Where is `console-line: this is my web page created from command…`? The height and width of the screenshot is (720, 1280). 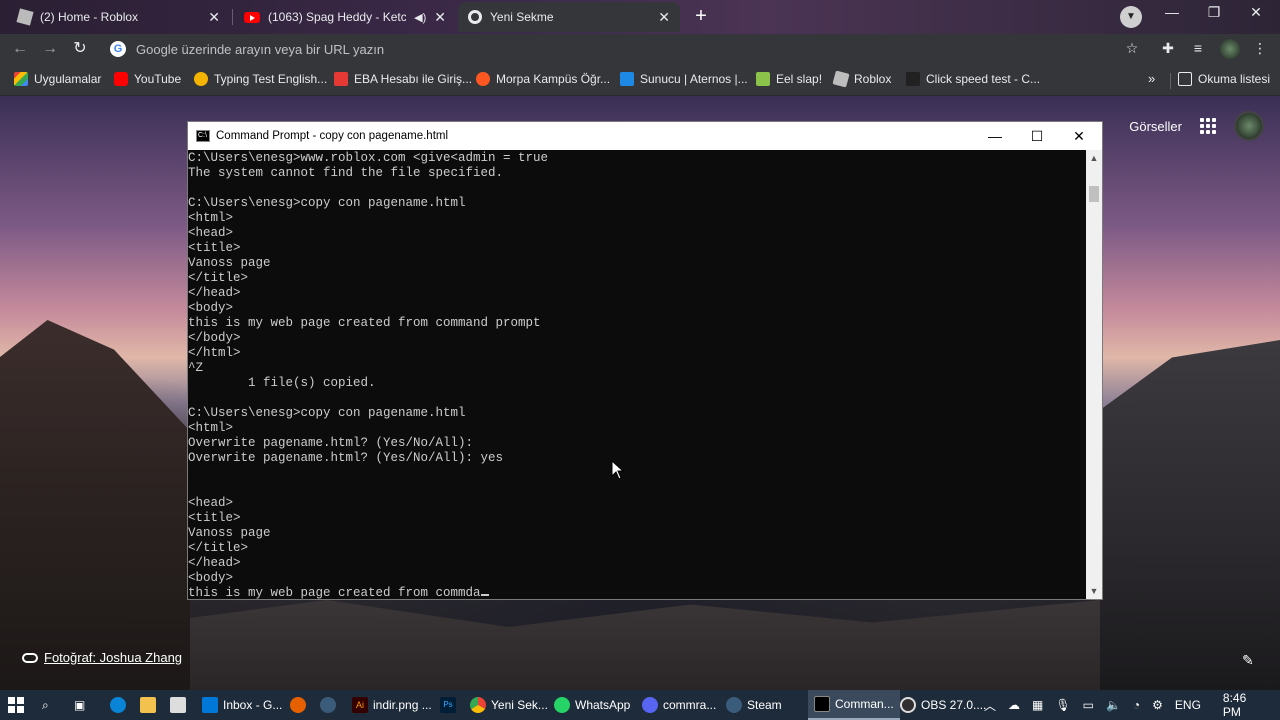
console-line: this is my web page created from command… is located at coordinates (364, 323).